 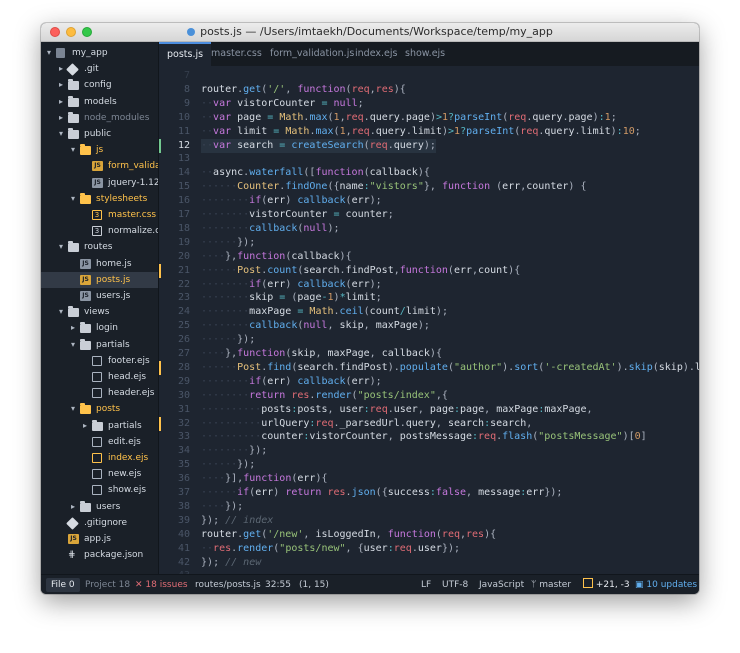 What do you see at coordinates (666, 584) in the screenshot?
I see `updates-indicator: ▣ 10 updates` at bounding box center [666, 584].